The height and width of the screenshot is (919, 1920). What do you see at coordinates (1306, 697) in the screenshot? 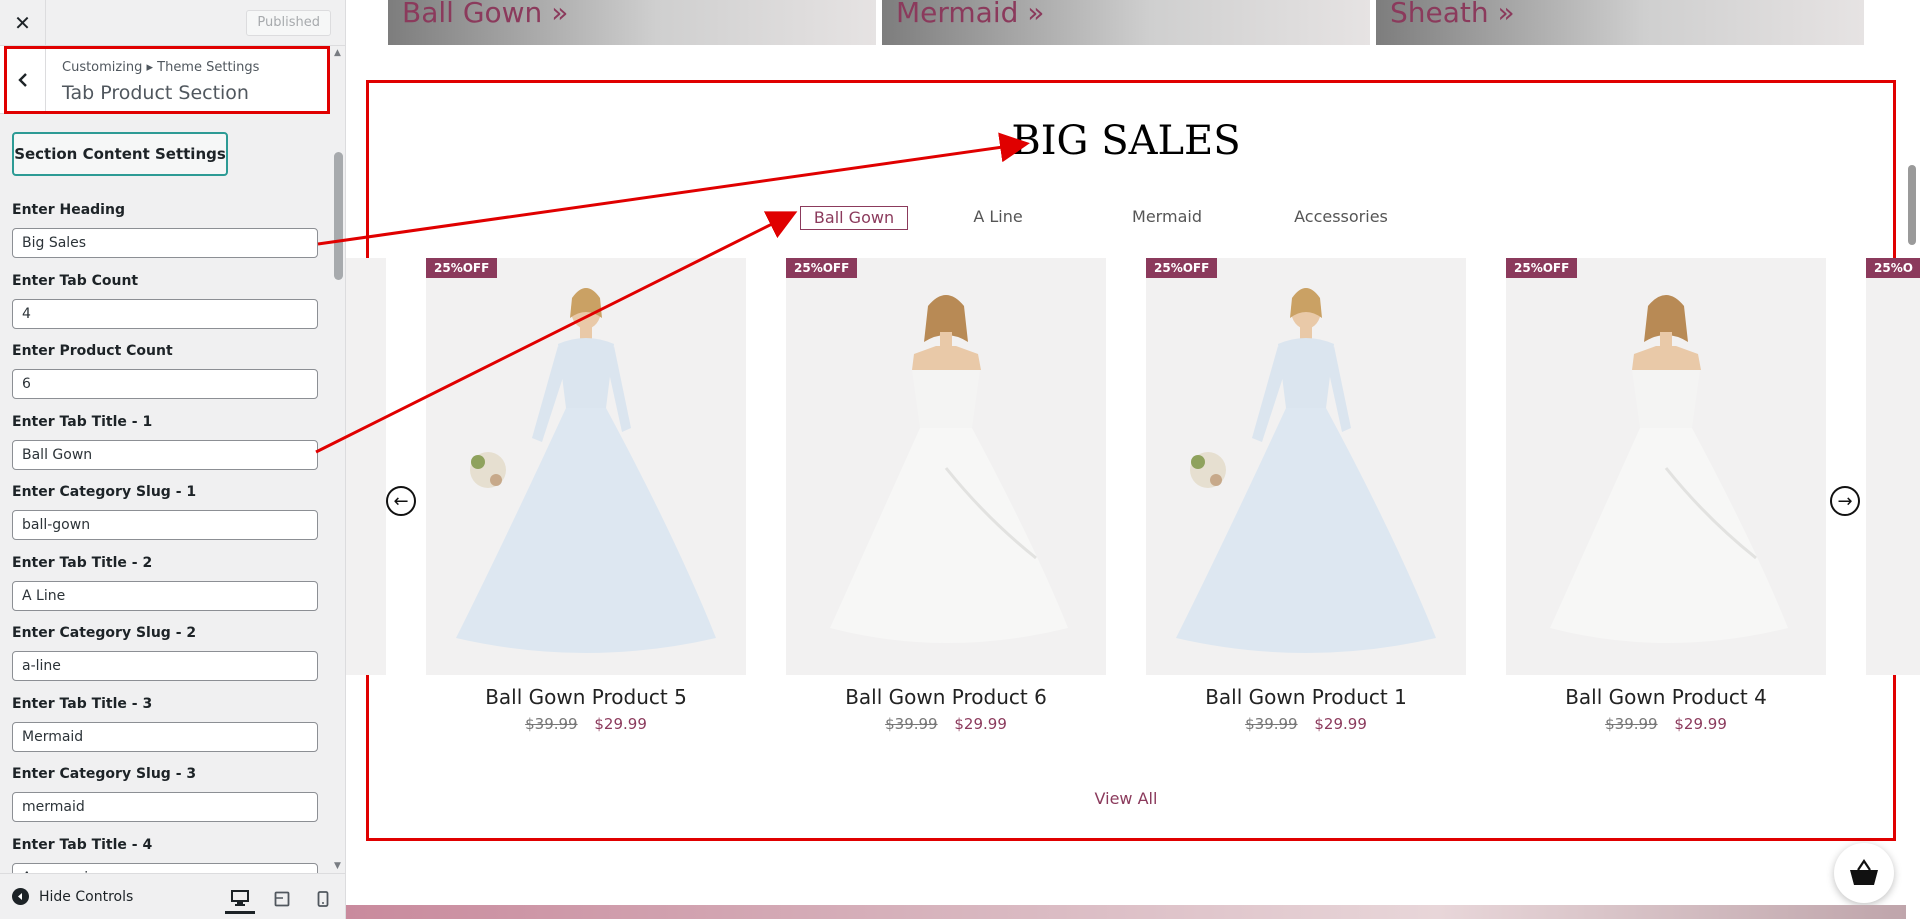
I see `product-title: Ball Gown Product 1` at bounding box center [1306, 697].